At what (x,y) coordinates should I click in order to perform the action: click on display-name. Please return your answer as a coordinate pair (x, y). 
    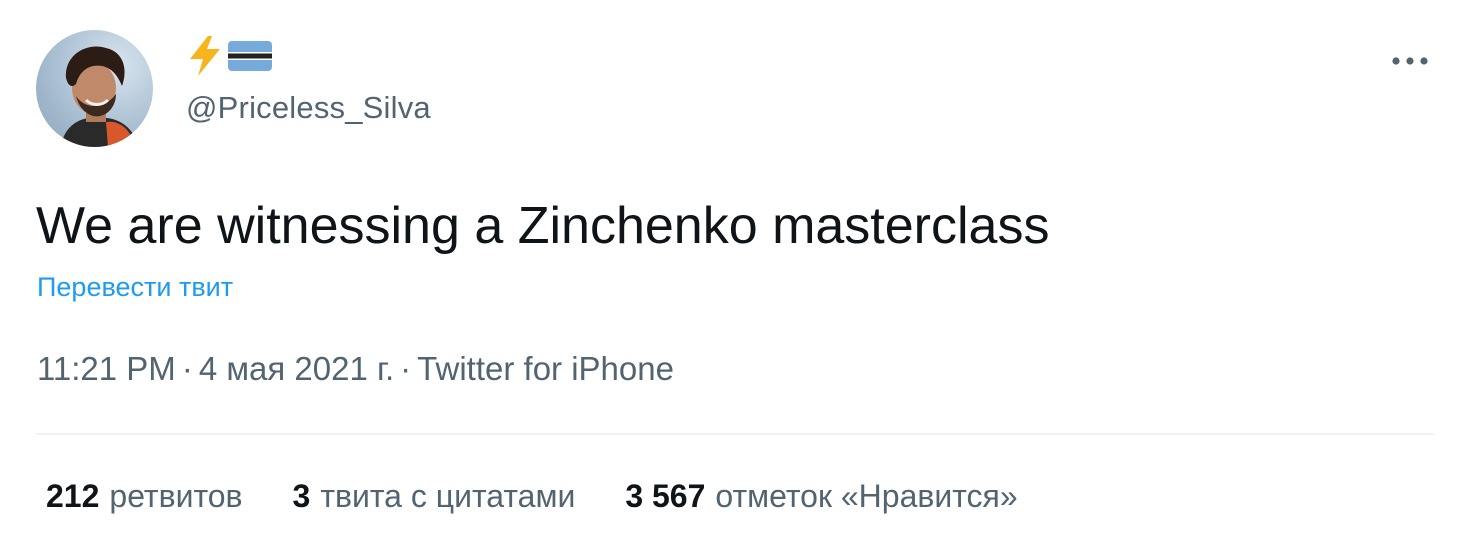
    Looking at the image, I should click on (230, 58).